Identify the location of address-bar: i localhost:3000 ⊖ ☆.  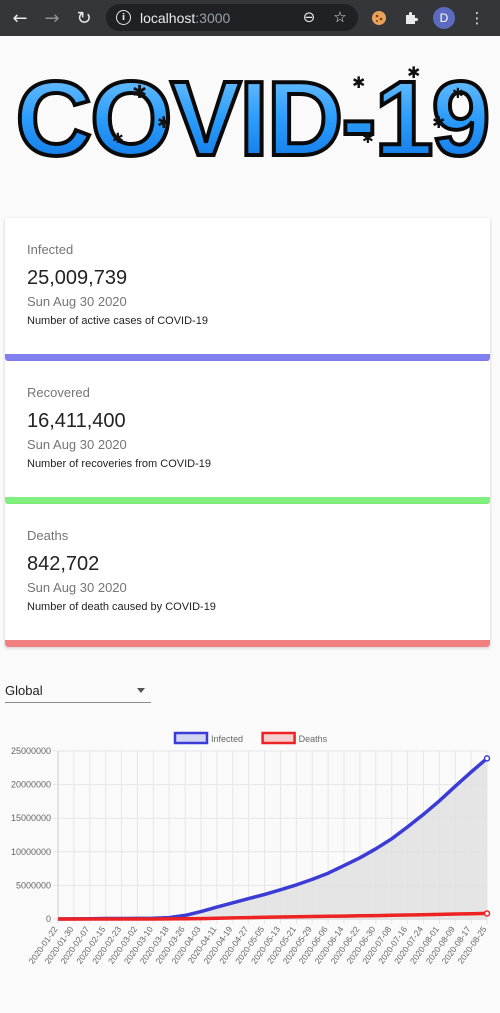
(232, 17).